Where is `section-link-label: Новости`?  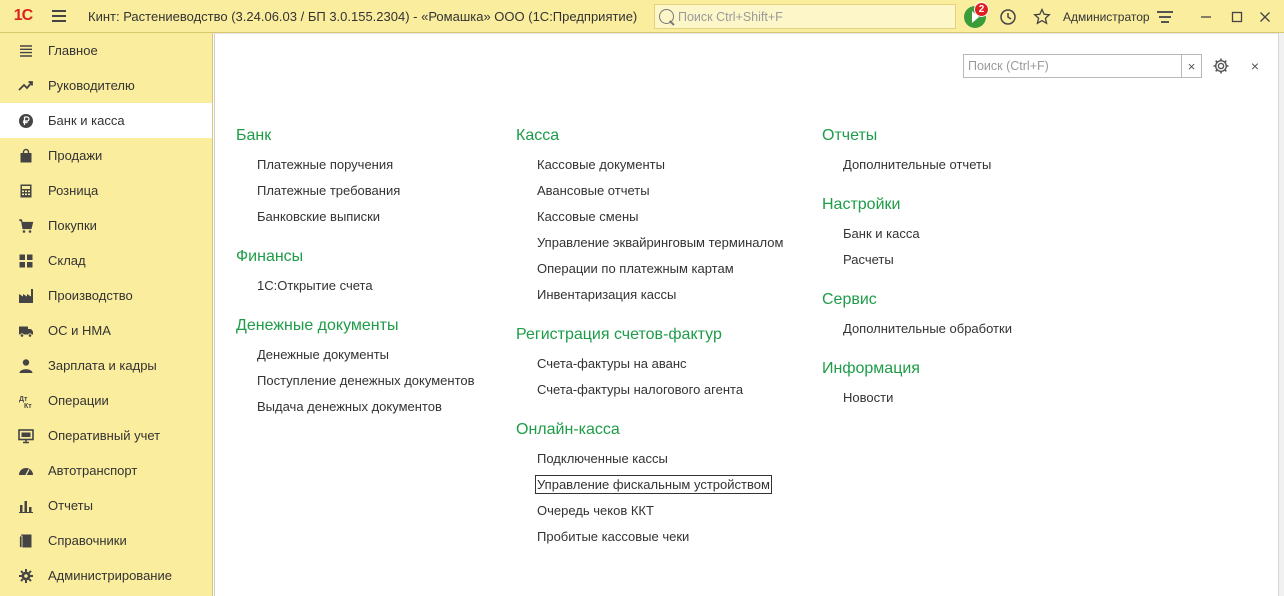
section-link-label: Новости is located at coordinates (868, 397).